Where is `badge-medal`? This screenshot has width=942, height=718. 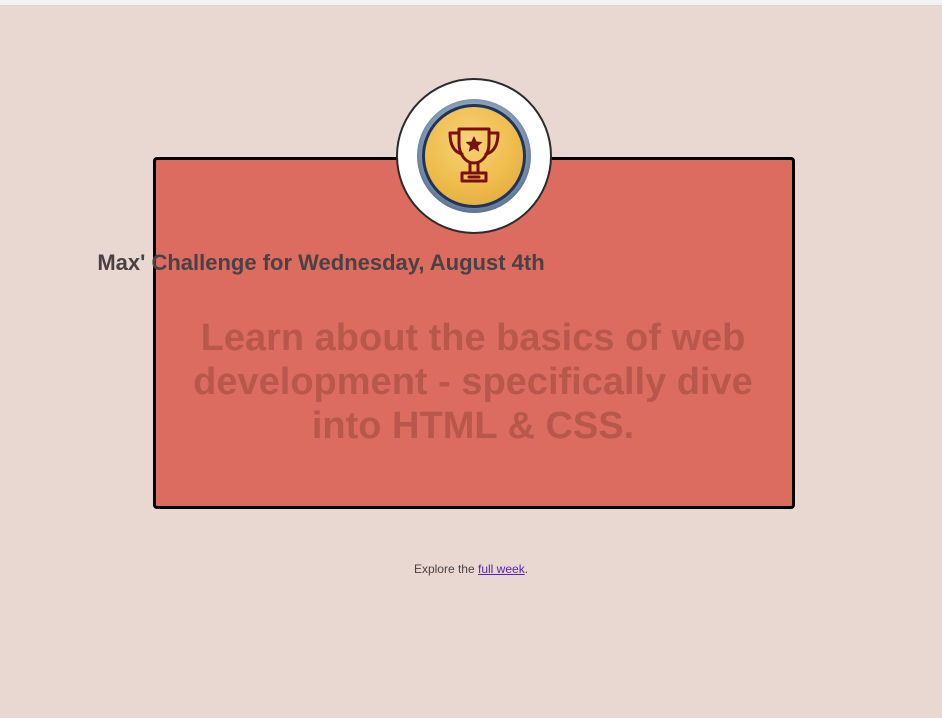 badge-medal is located at coordinates (474, 156).